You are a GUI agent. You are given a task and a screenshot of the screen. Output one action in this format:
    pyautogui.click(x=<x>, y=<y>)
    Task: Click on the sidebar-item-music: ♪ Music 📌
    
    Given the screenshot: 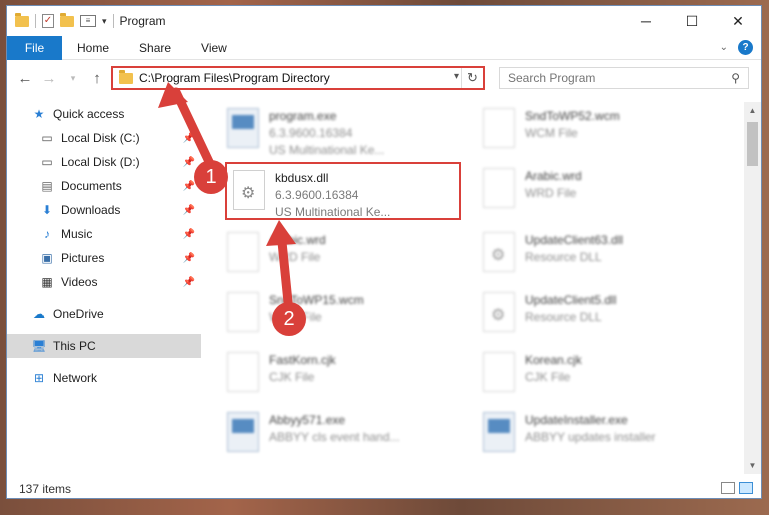 What is the action you would take?
    pyautogui.click(x=104, y=234)
    